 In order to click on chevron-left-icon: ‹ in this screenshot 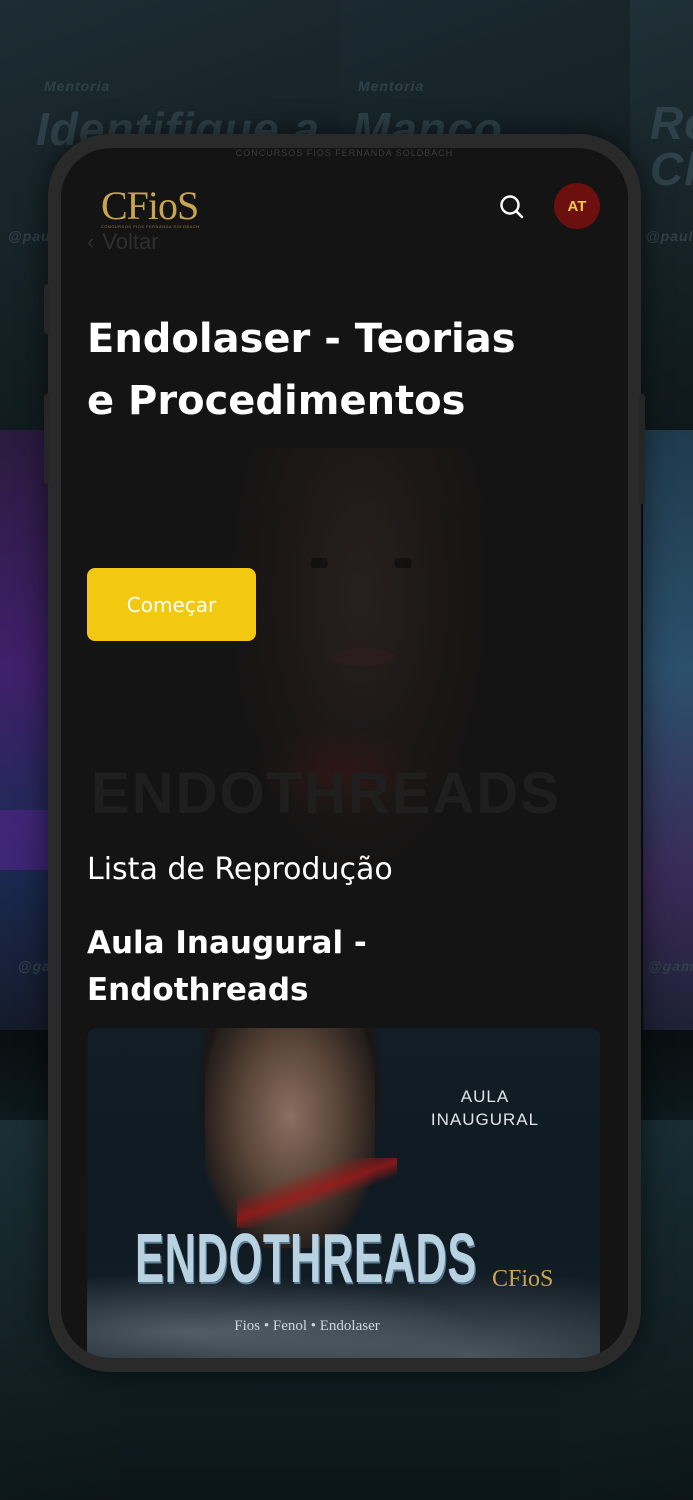, I will do `click(91, 241)`.